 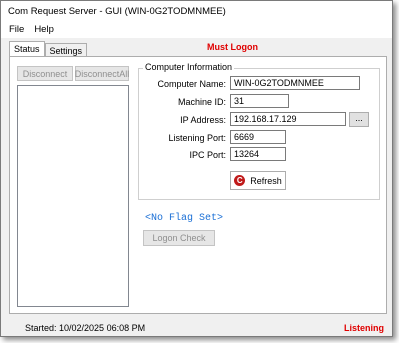 I want to click on ip-address-label: IP Address:, so click(x=203, y=120).